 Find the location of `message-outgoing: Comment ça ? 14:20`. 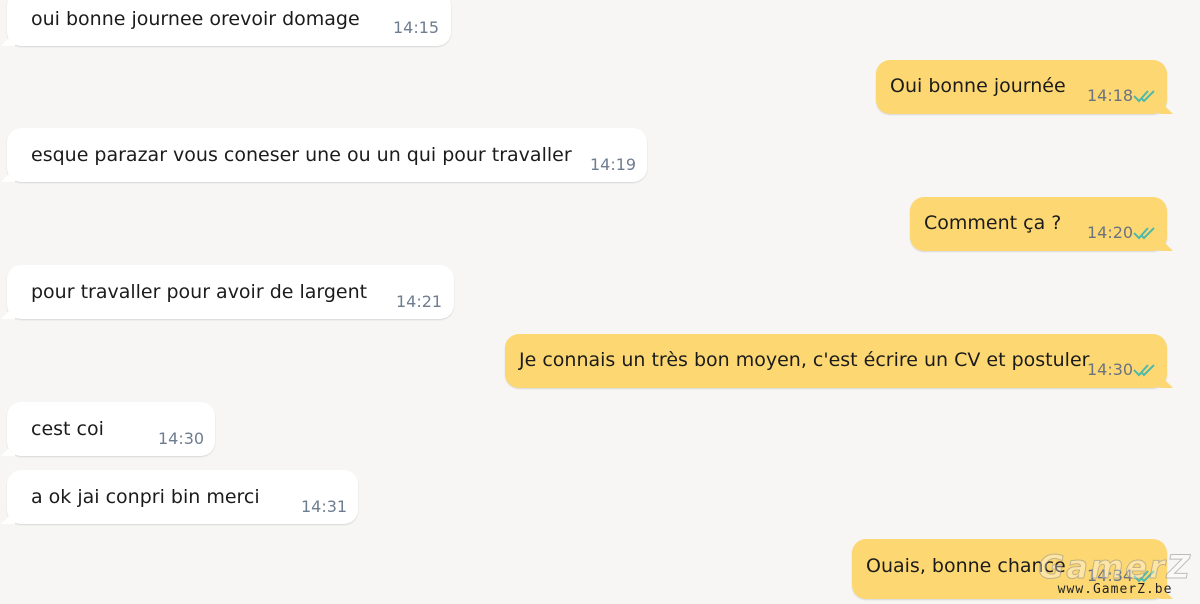

message-outgoing: Comment ça ? 14:20 is located at coordinates (1038, 224).